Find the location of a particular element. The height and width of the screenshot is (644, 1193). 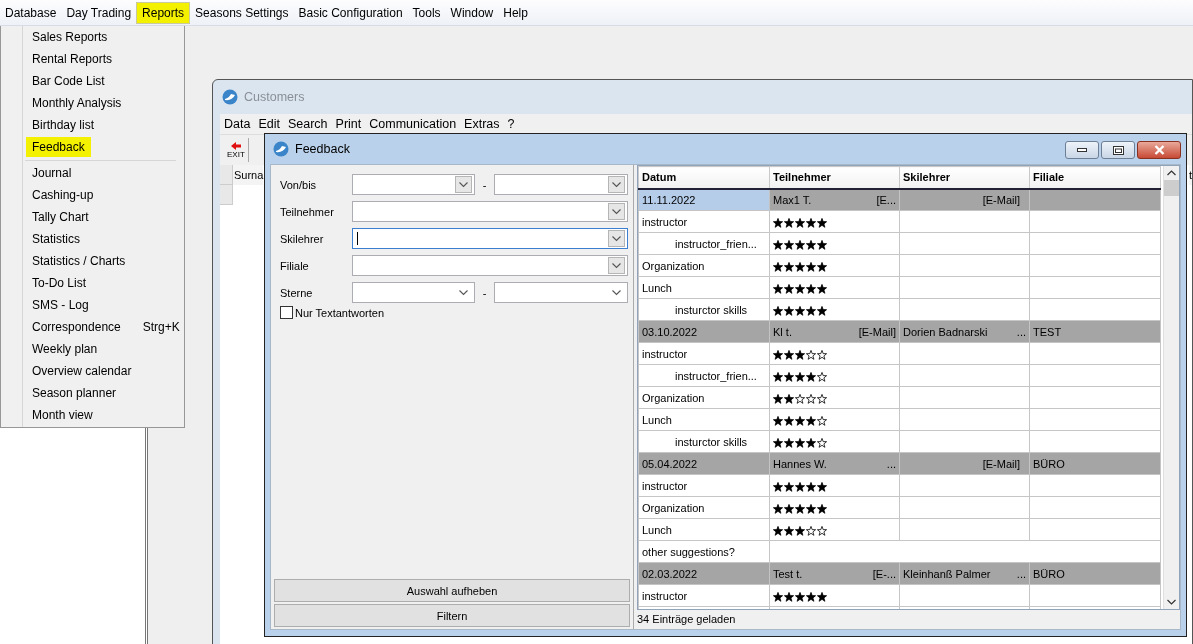

menu-item: Month view is located at coordinates (62, 415).